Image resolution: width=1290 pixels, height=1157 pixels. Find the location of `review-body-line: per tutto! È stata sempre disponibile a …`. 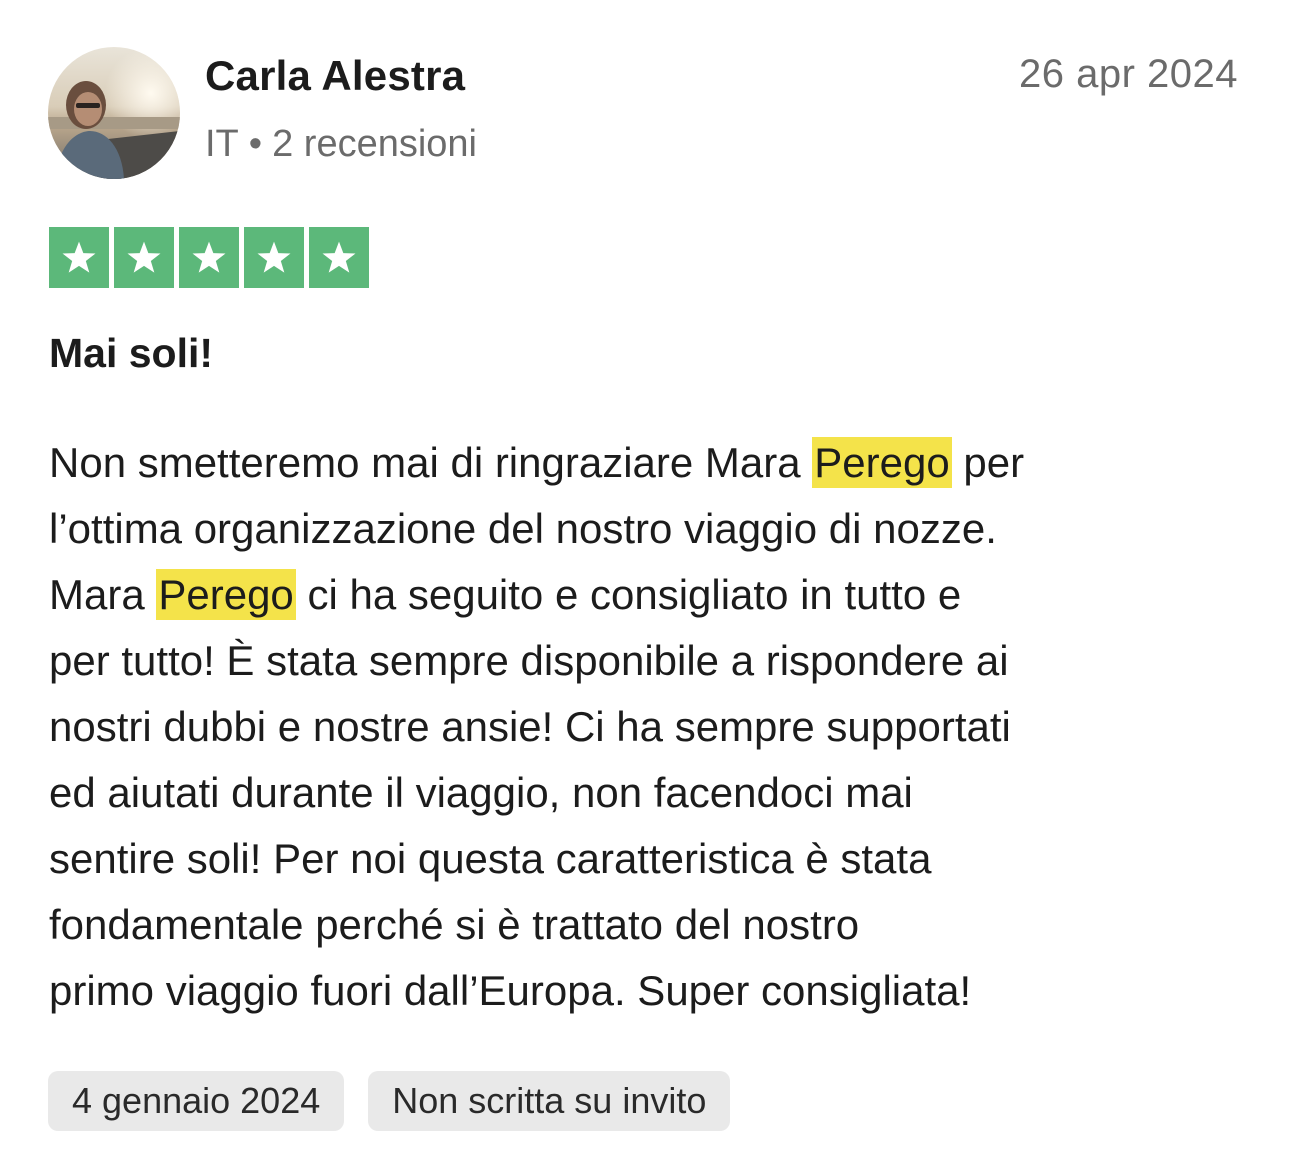

review-body-line: per tutto! È stata sempre disponibile a … is located at coordinates (639, 661).